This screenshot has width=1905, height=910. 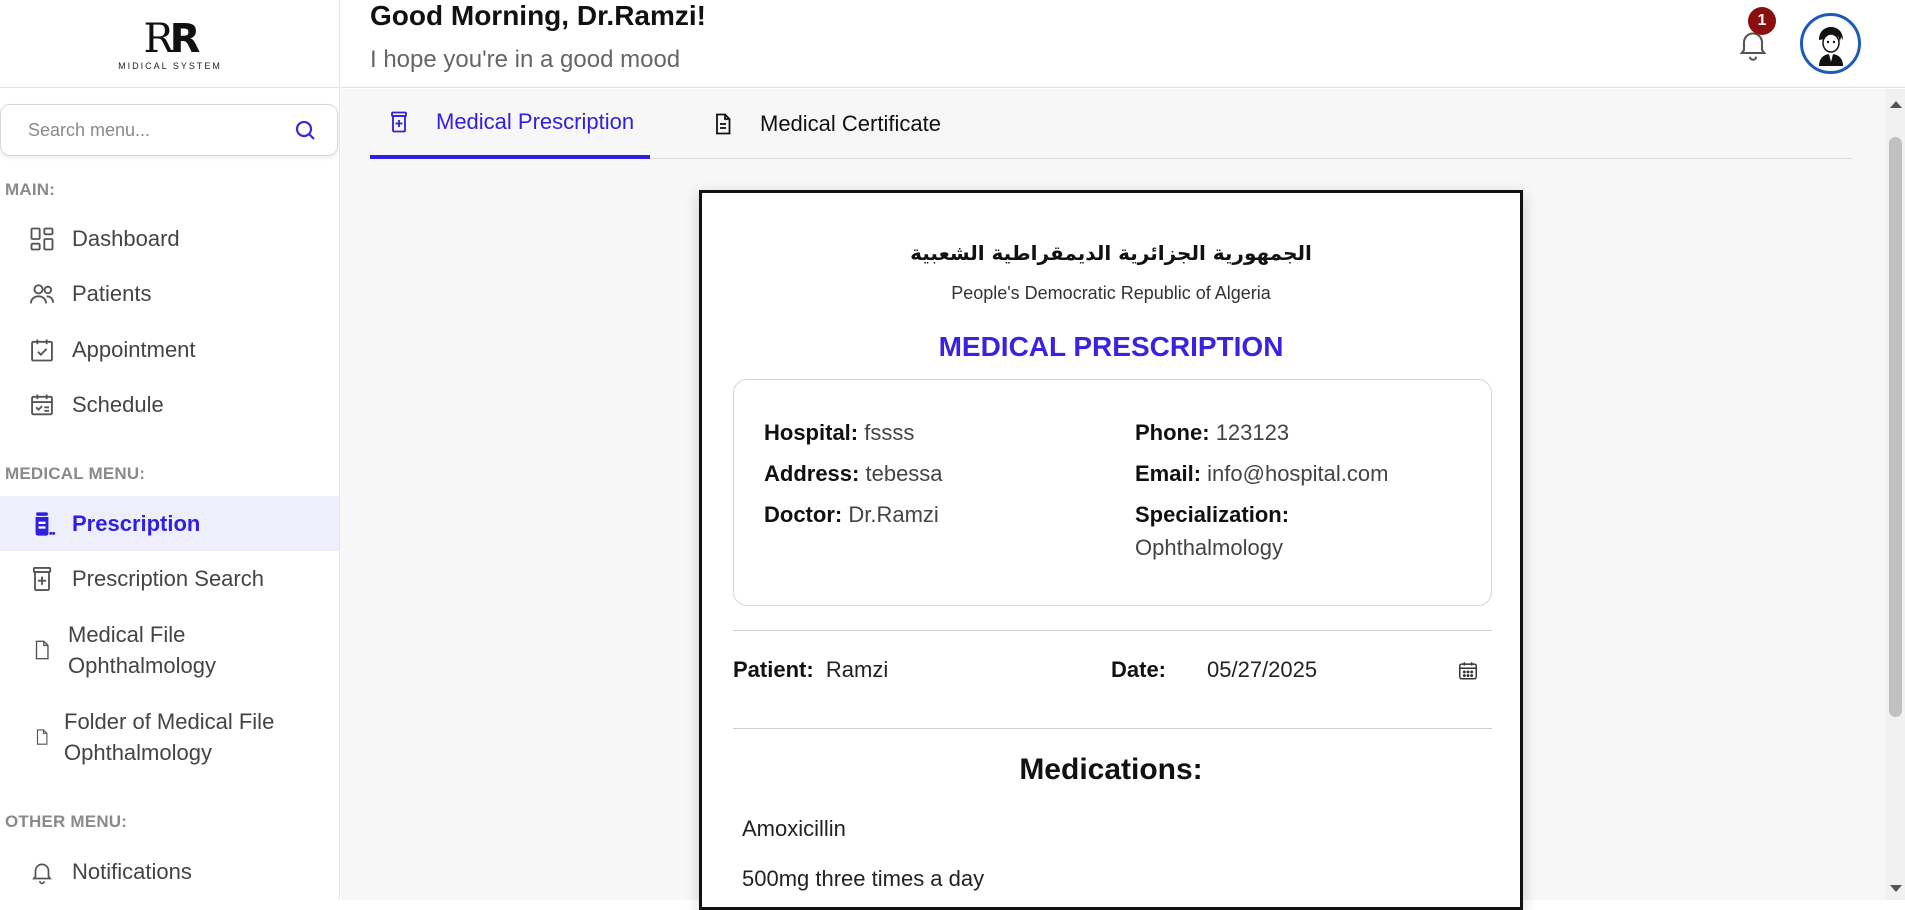 What do you see at coordinates (863, 878) in the screenshot?
I see `medication-dosage: 500mg three times a day` at bounding box center [863, 878].